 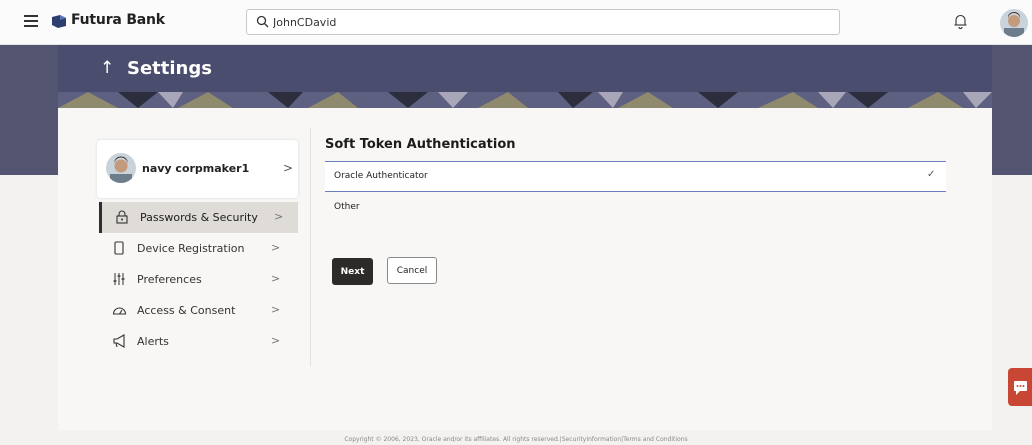 What do you see at coordinates (381, 176) in the screenshot?
I see `option-label: Oracle Authenticator` at bounding box center [381, 176].